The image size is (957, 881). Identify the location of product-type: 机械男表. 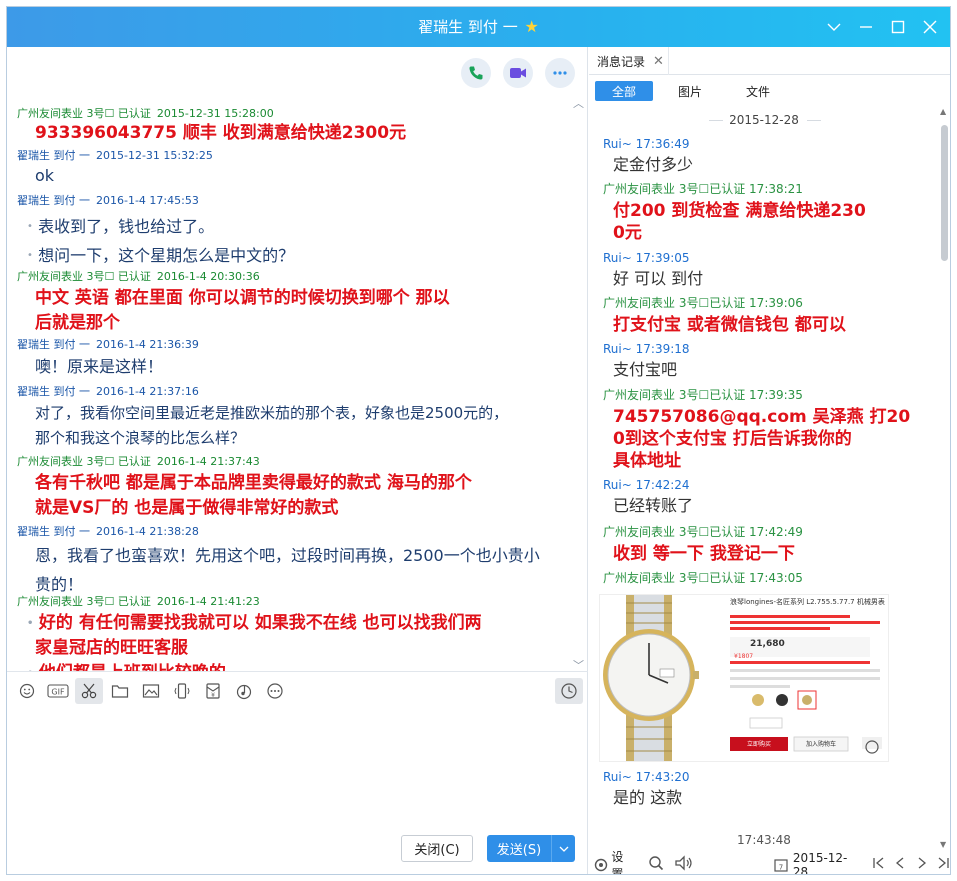
(870, 602).